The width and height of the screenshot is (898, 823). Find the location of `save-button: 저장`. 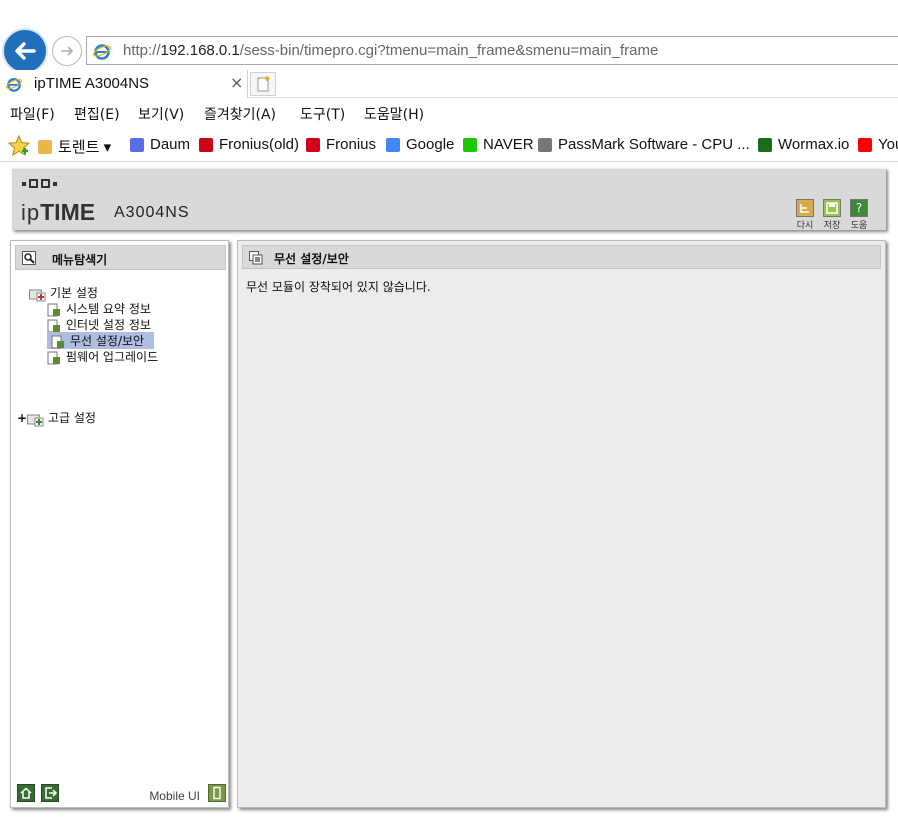

save-button: 저장 is located at coordinates (832, 216).